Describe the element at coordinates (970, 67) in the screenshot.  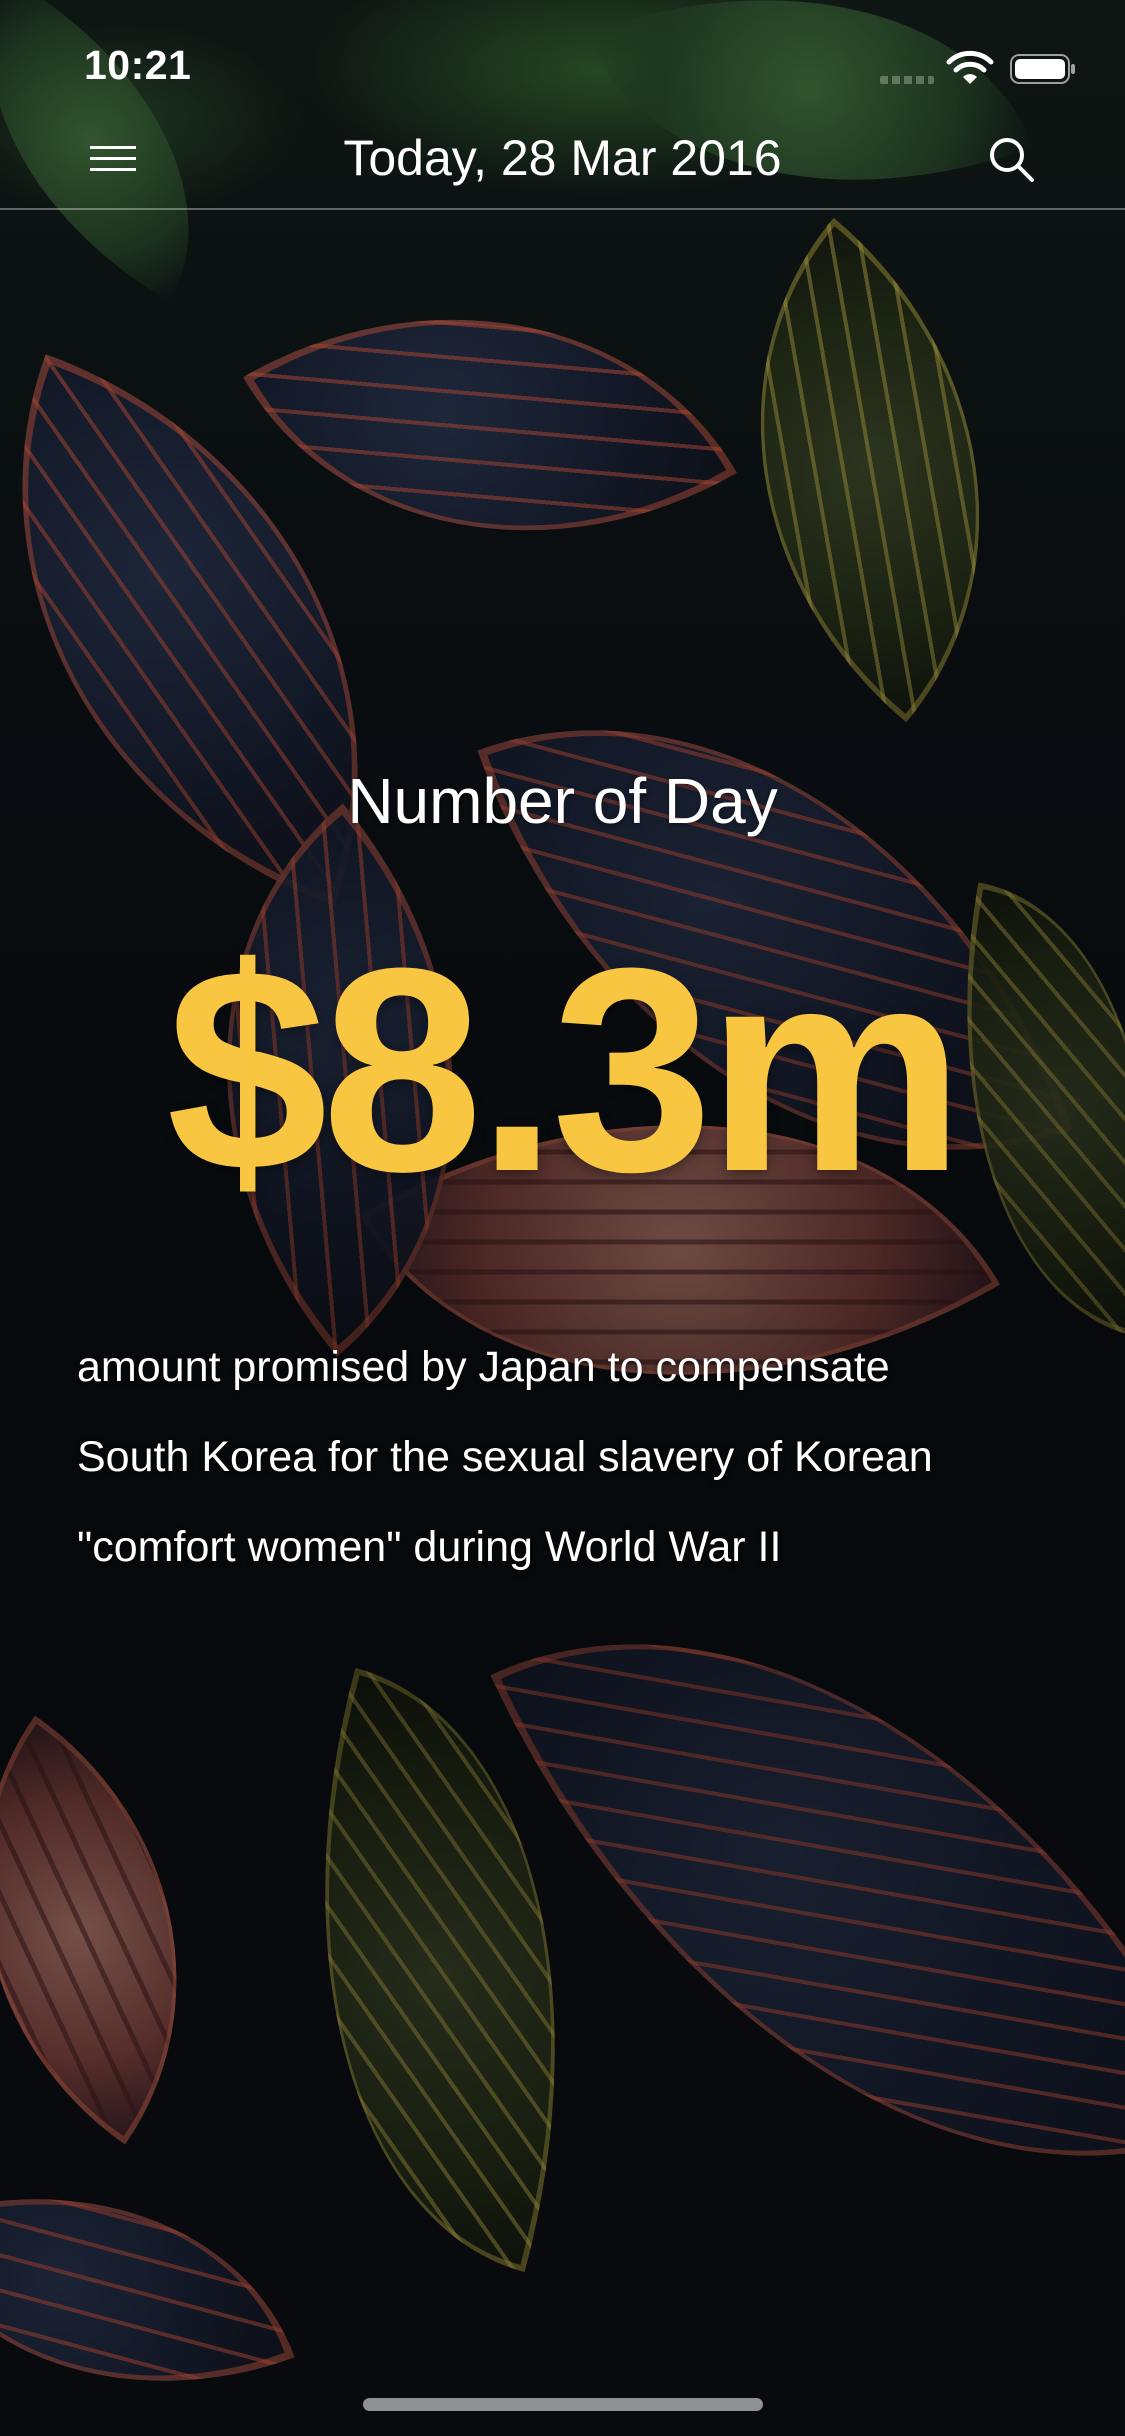
I see `wifi-icon` at that location.